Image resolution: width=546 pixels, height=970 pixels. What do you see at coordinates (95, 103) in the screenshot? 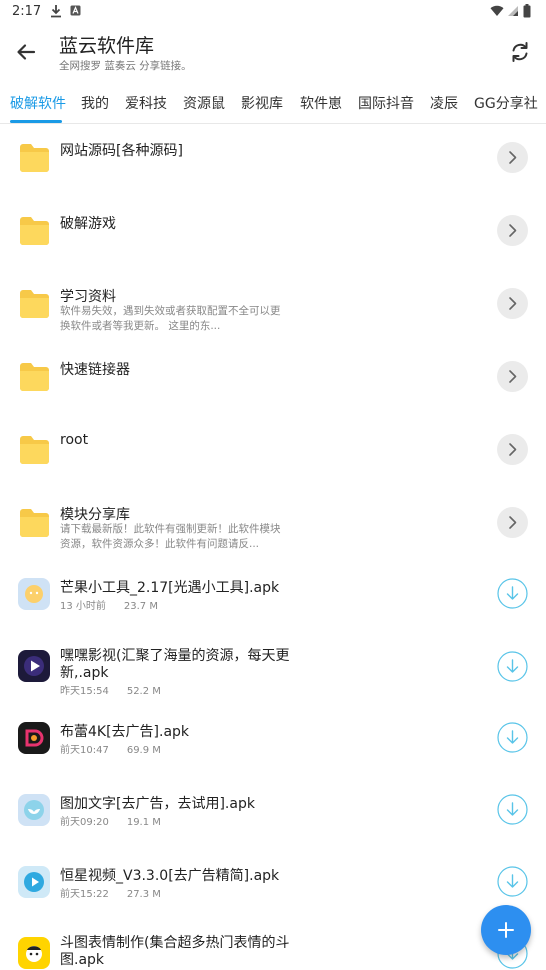
I see `tab-mine: 我的` at bounding box center [95, 103].